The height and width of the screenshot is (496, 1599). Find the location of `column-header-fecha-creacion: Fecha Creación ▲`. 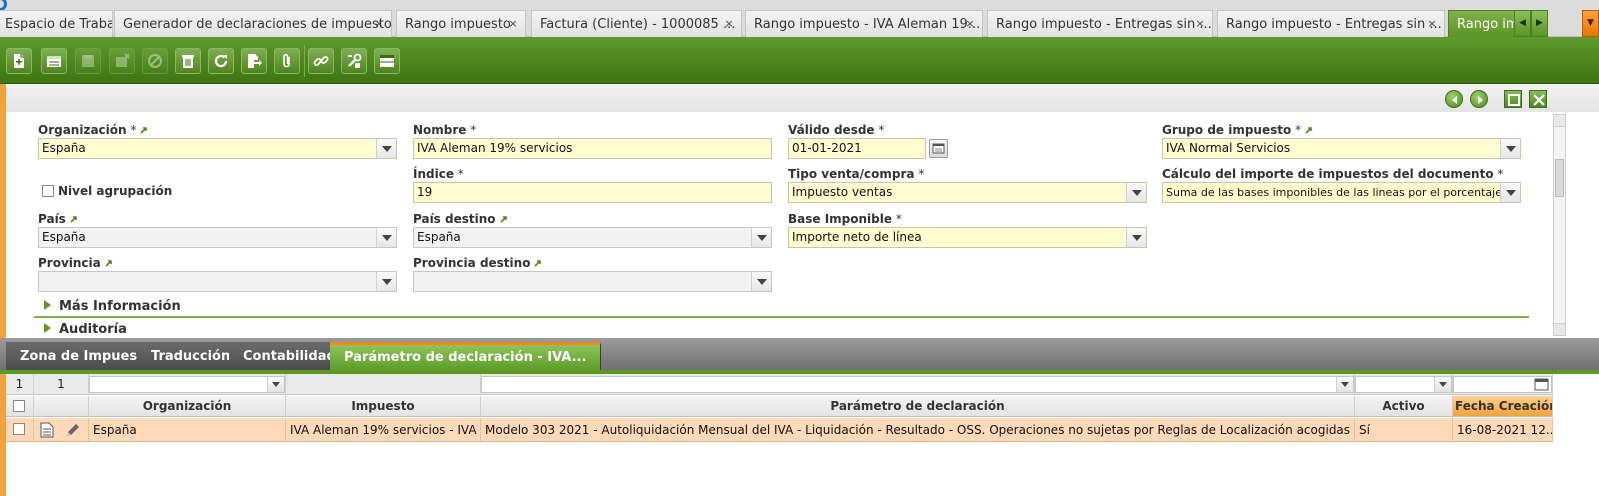

column-header-fecha-creacion: Fecha Creación ▲ is located at coordinates (1503, 406).